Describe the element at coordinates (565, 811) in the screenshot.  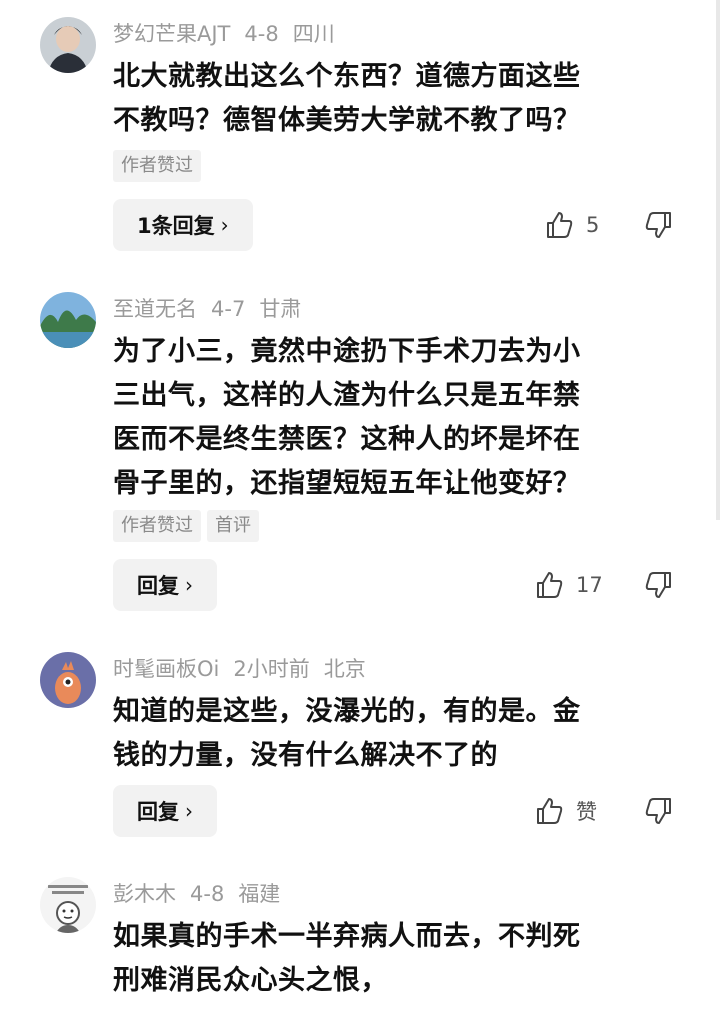
I see `like-button: 赞` at that location.